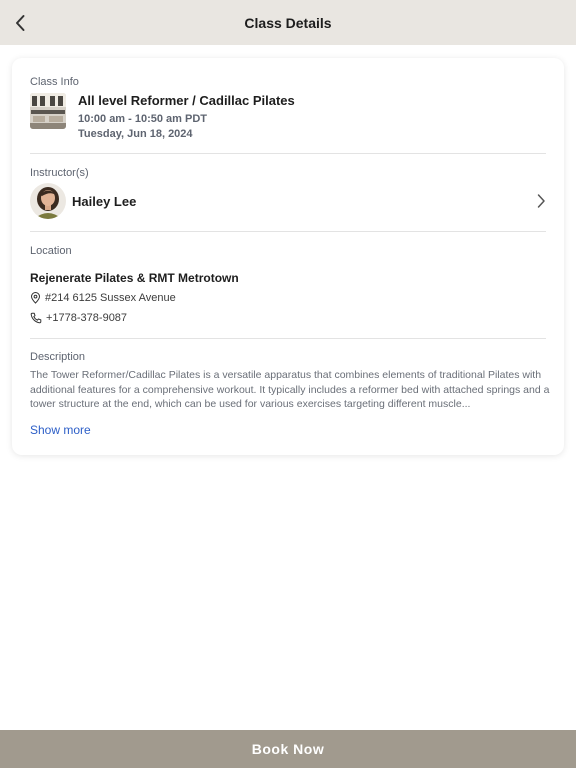 The height and width of the screenshot is (768, 576). What do you see at coordinates (104, 201) in the screenshot?
I see `instructor-name: Hailey Lee` at bounding box center [104, 201].